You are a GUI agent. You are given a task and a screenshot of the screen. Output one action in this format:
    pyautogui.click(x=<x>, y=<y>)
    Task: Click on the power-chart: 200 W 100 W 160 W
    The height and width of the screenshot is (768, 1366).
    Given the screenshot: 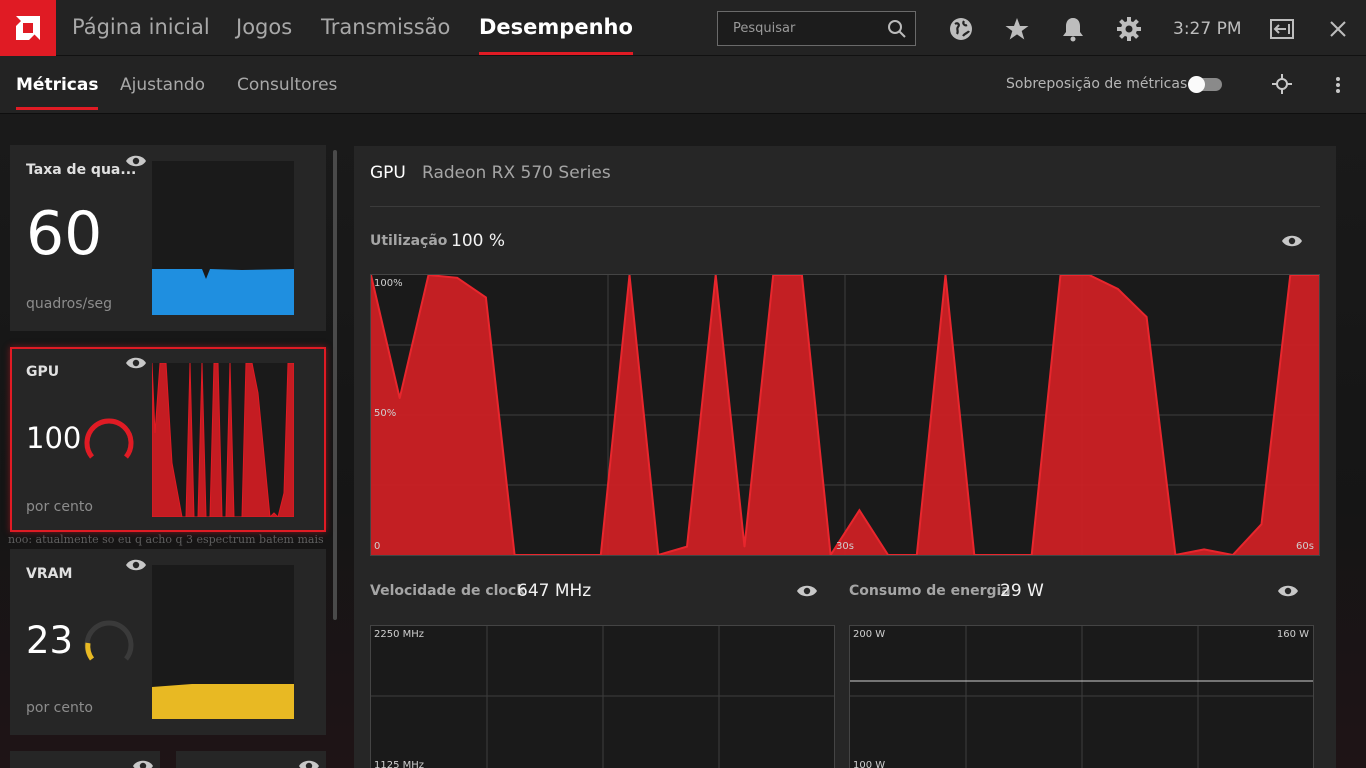 What is the action you would take?
    pyautogui.click(x=1081, y=696)
    